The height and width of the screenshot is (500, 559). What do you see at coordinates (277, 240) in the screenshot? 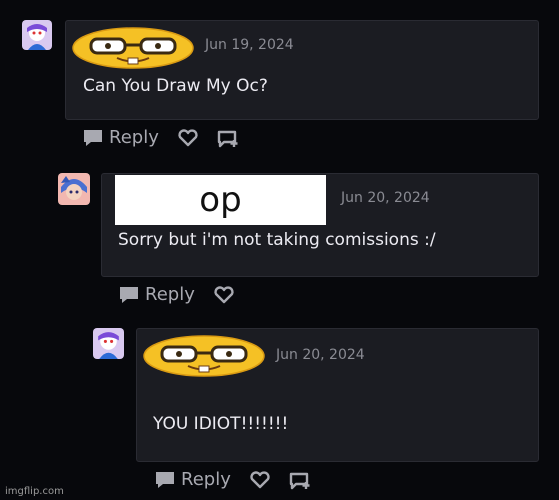
I see `comment-text: Sorry but i'm not taking comissions :/` at bounding box center [277, 240].